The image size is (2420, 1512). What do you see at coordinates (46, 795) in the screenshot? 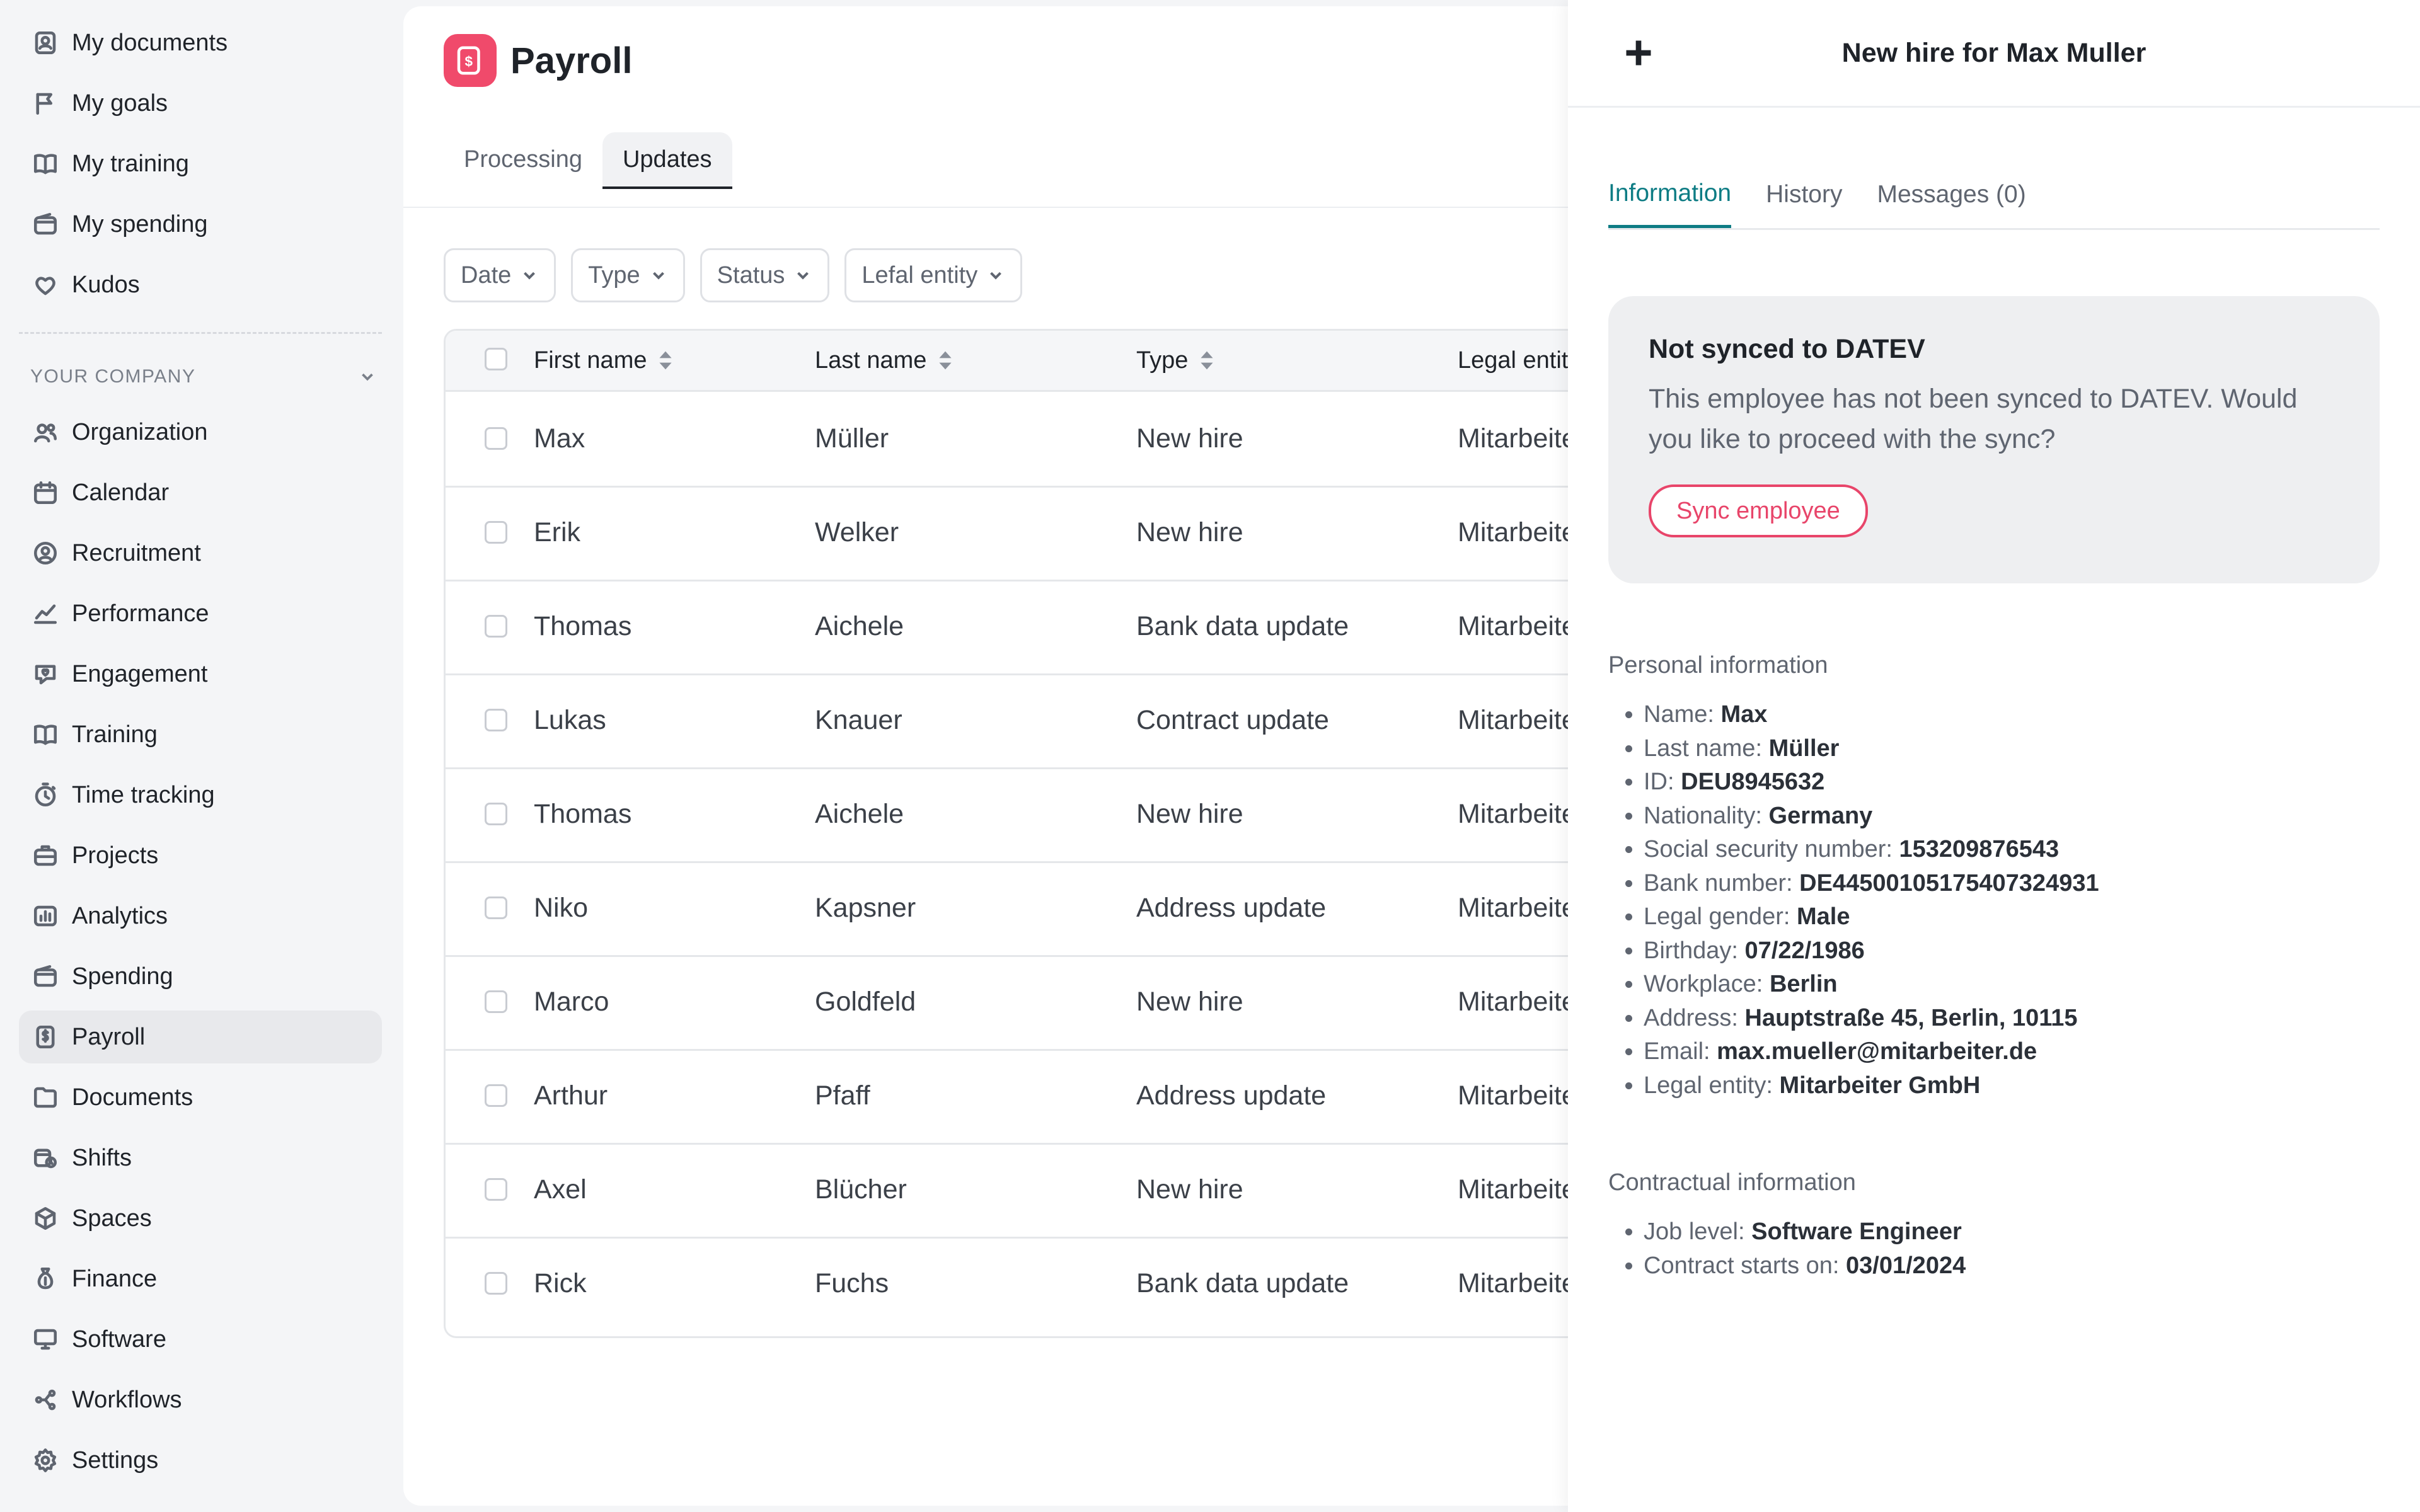
I see `stopwatch-icon` at bounding box center [46, 795].